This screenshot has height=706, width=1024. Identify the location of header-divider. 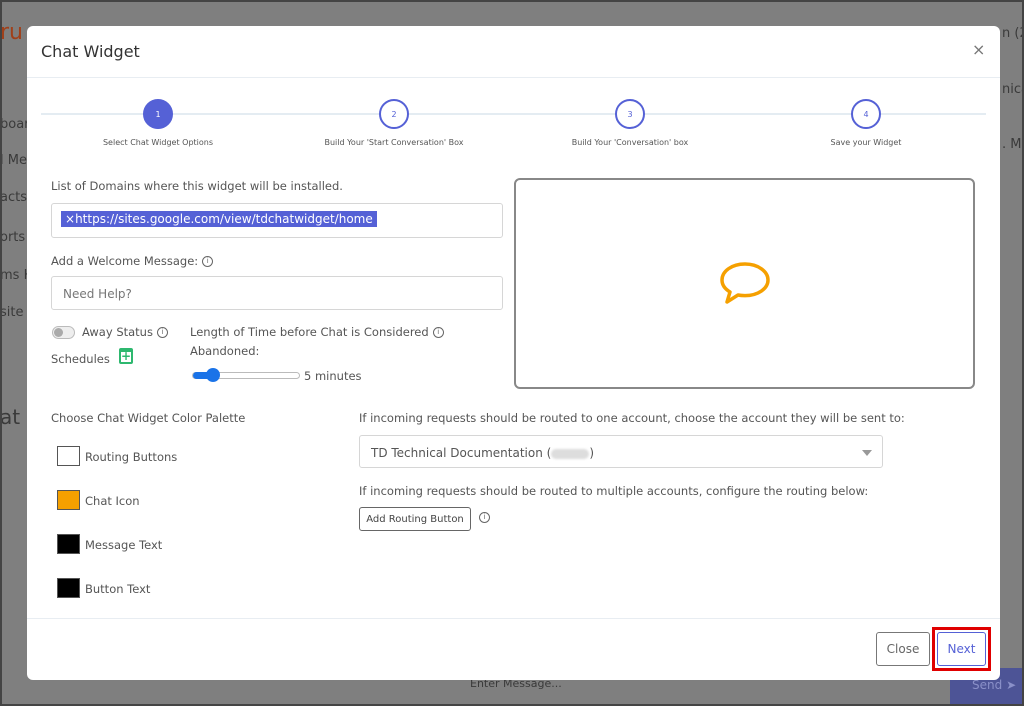
(513, 77).